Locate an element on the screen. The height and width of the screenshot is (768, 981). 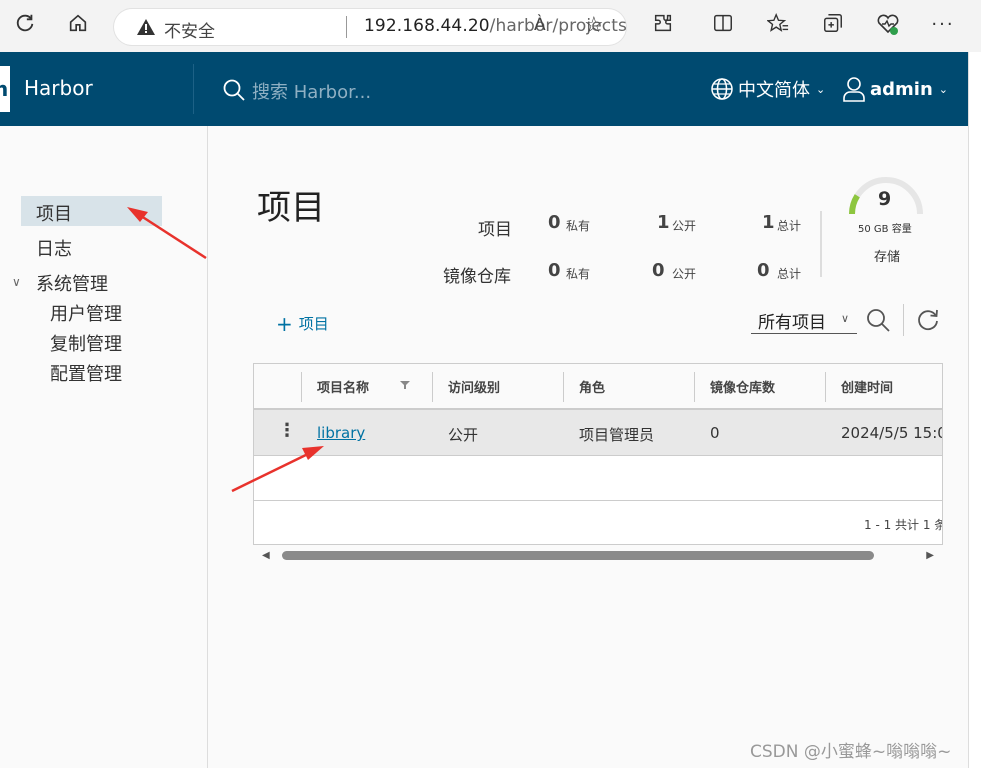
sidebar-item-logs: 日志 is located at coordinates (54, 248).